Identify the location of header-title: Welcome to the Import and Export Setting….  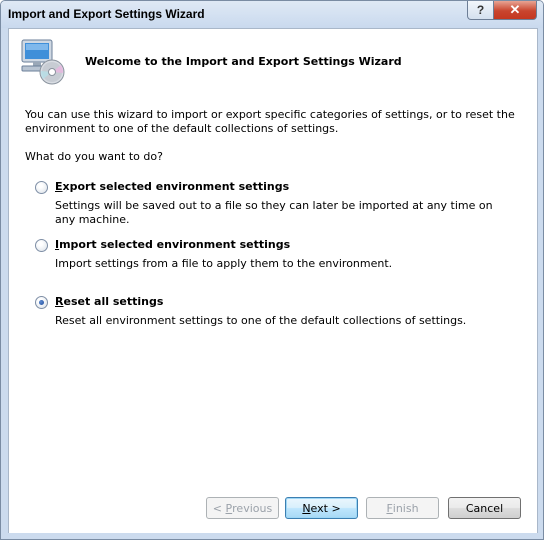
(243, 61).